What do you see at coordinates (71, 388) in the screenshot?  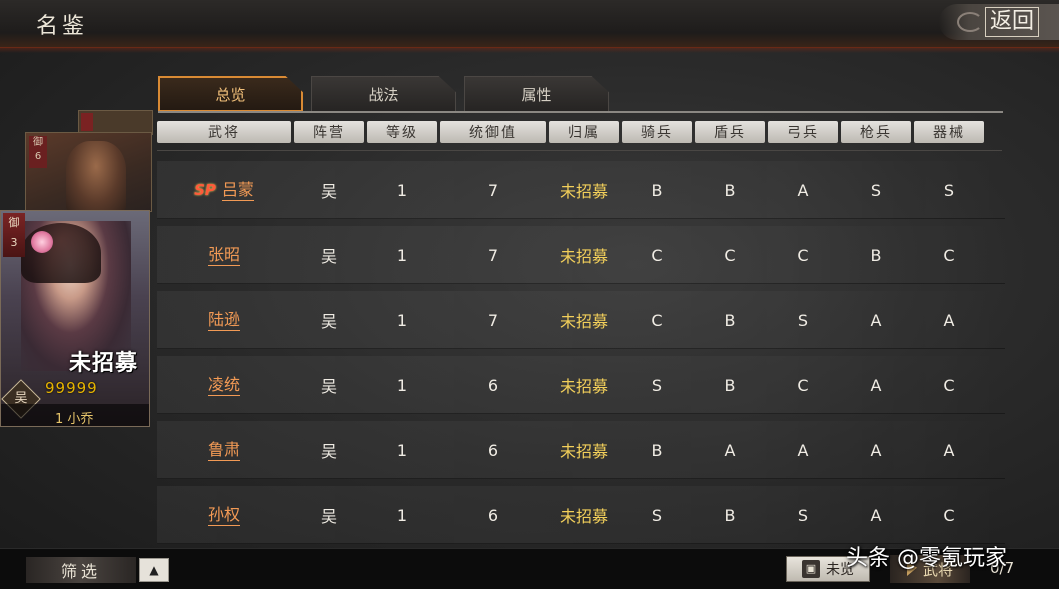 I see `star-rating: 99999` at bounding box center [71, 388].